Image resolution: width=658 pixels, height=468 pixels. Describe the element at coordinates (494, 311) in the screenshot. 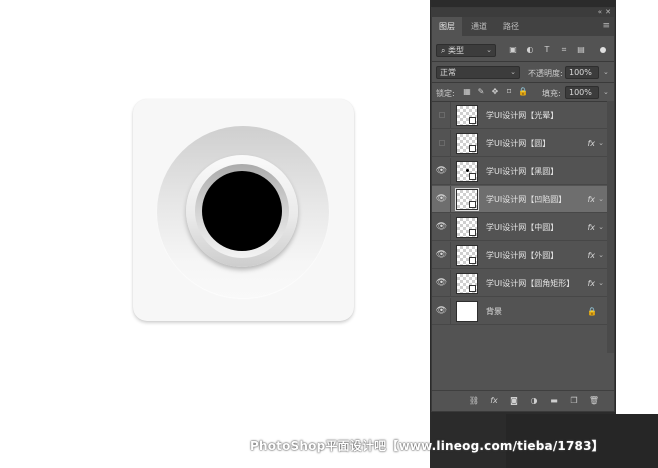

I see `layer-name: 背景` at that location.